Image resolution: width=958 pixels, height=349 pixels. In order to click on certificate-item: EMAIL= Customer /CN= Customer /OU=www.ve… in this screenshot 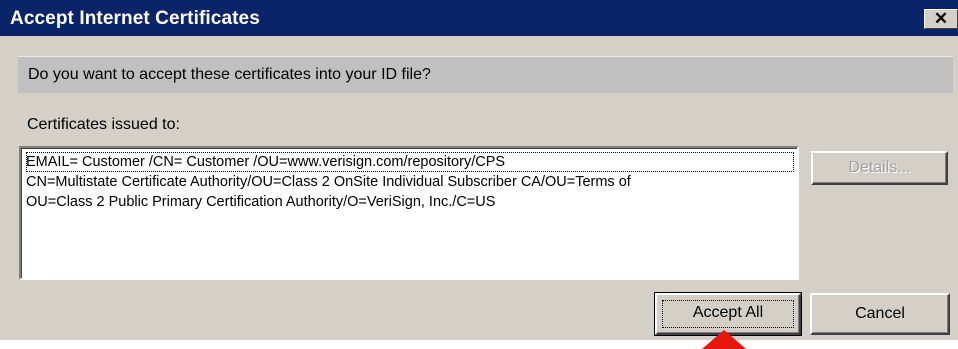, I will do `click(410, 162)`.